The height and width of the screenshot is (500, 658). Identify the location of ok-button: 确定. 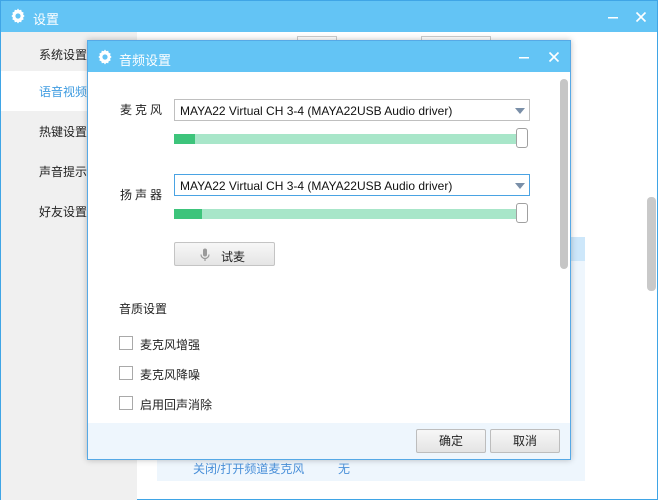
(451, 441).